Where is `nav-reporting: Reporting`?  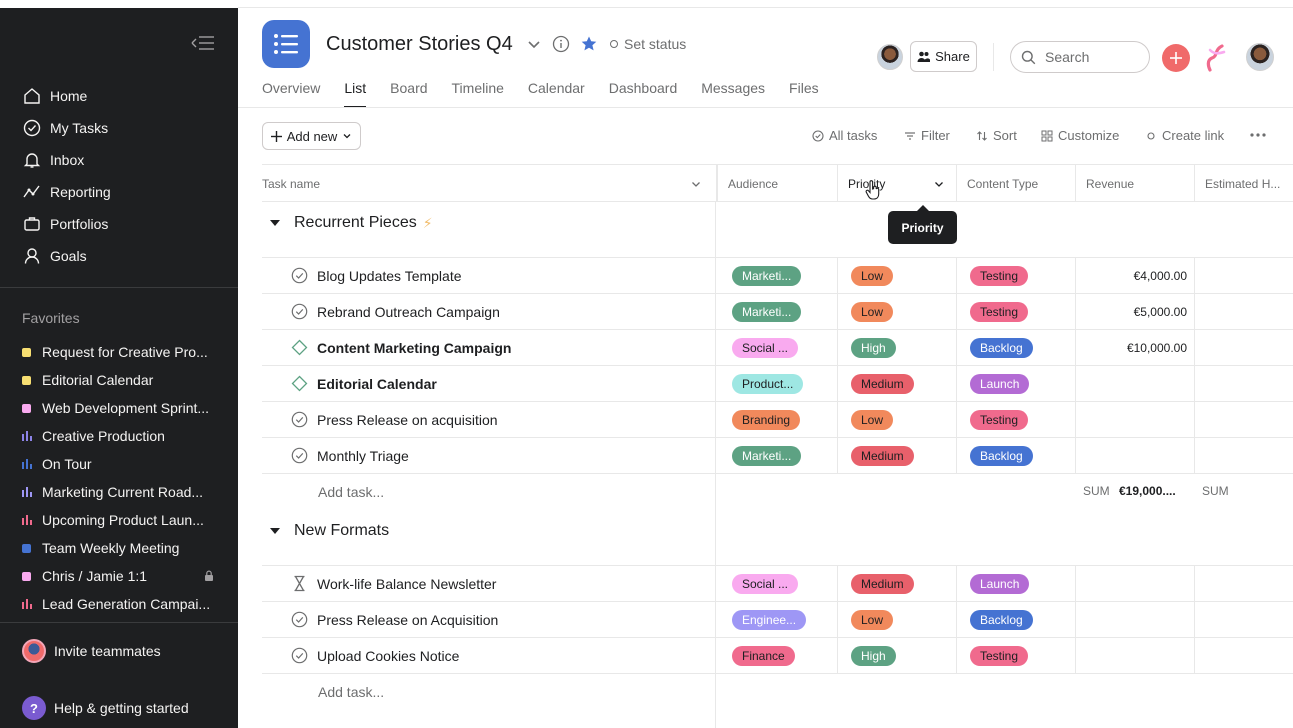 nav-reporting: Reporting is located at coordinates (66, 192).